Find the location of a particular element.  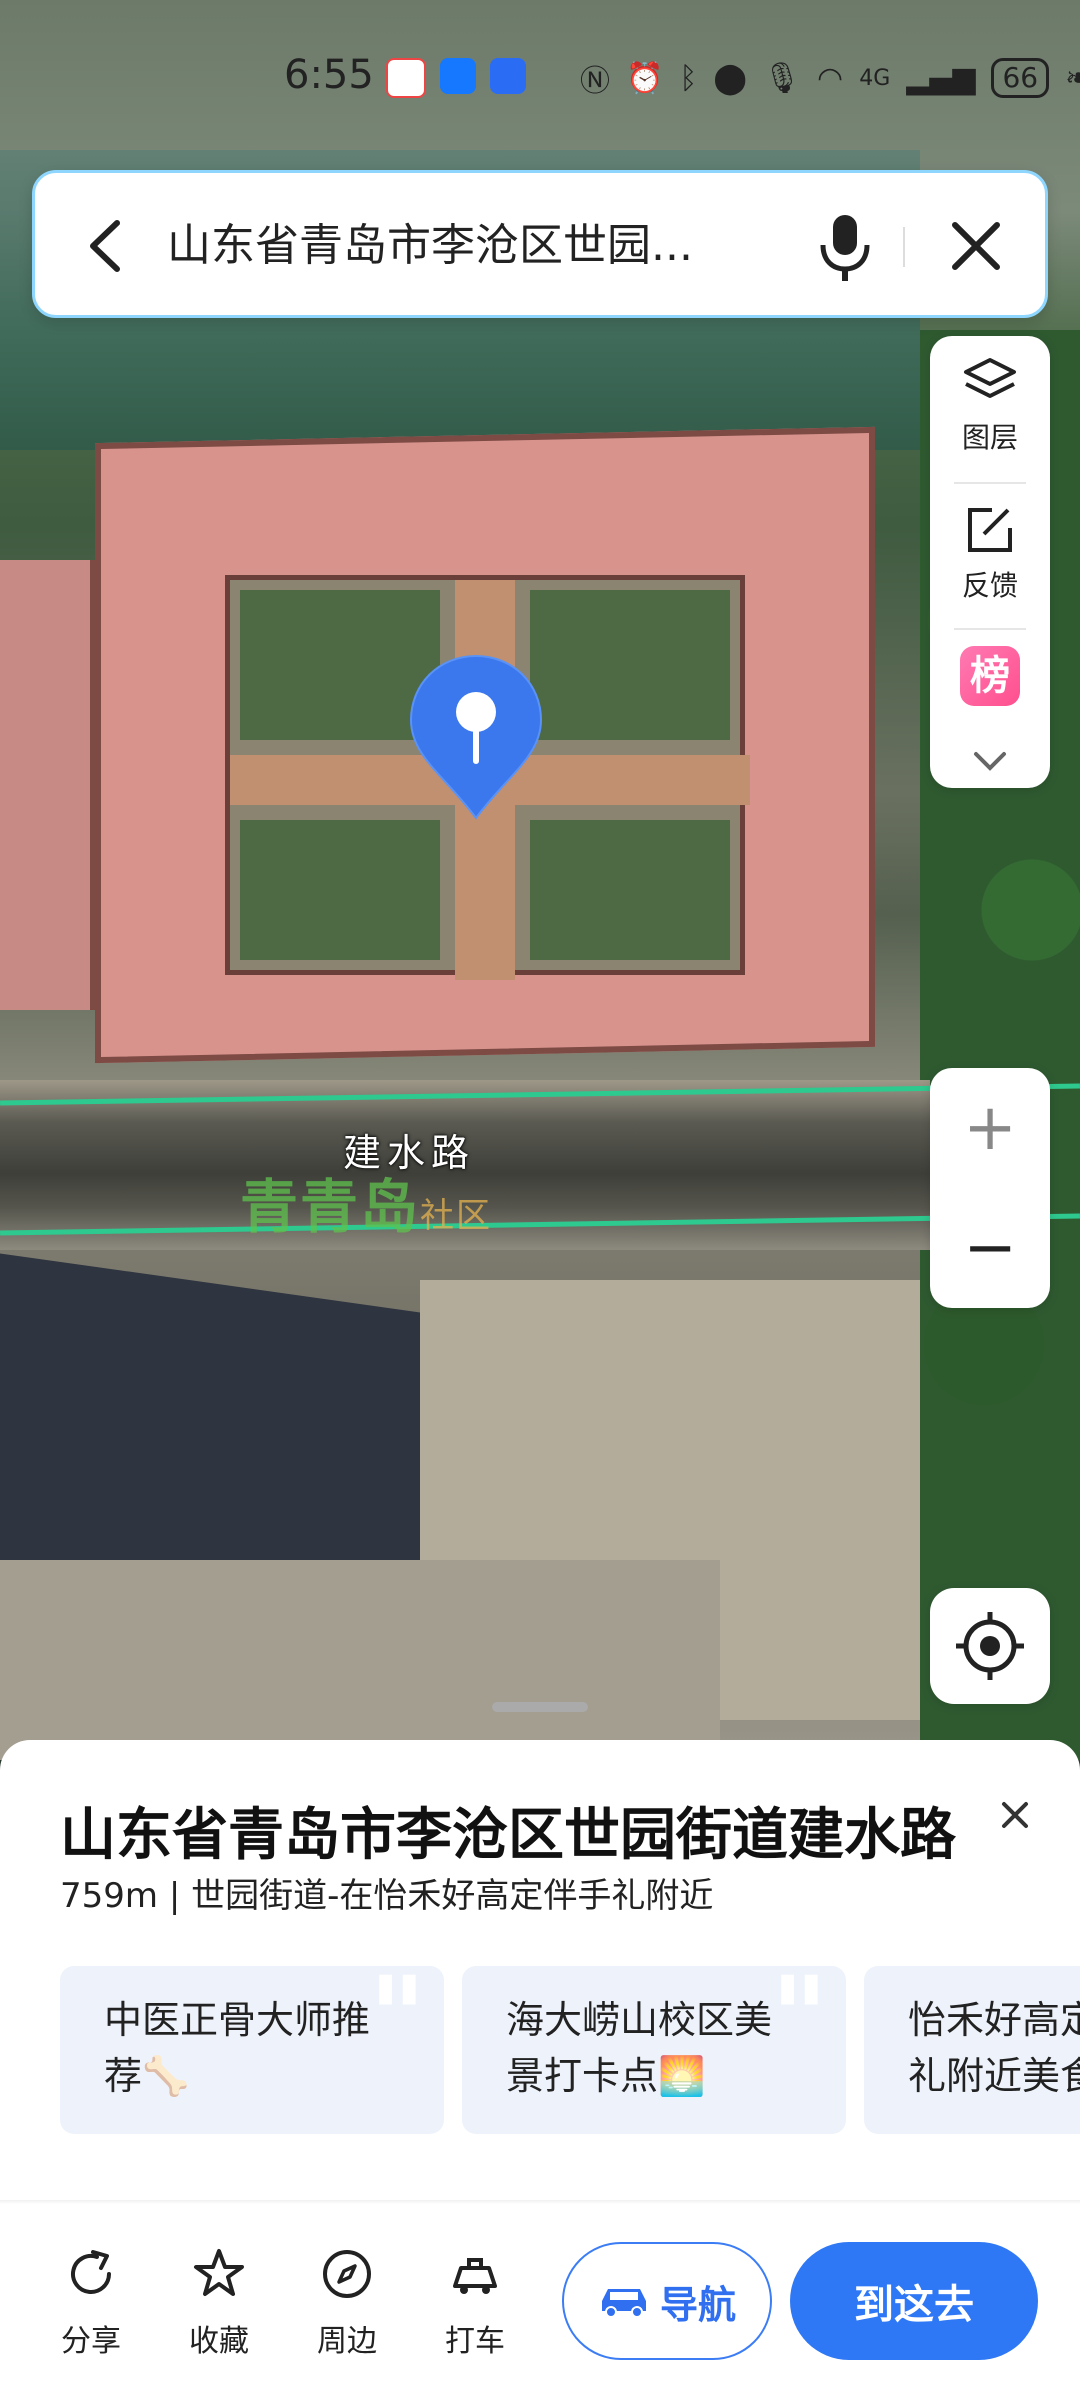

star-icon is located at coordinates (219, 2272).